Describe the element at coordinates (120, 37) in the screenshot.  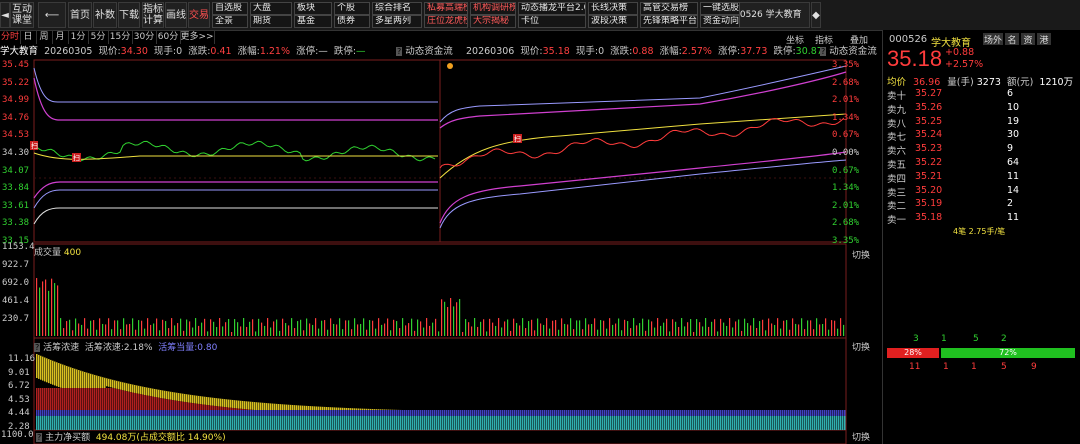
I see `period-tab-6: 15分` at that location.